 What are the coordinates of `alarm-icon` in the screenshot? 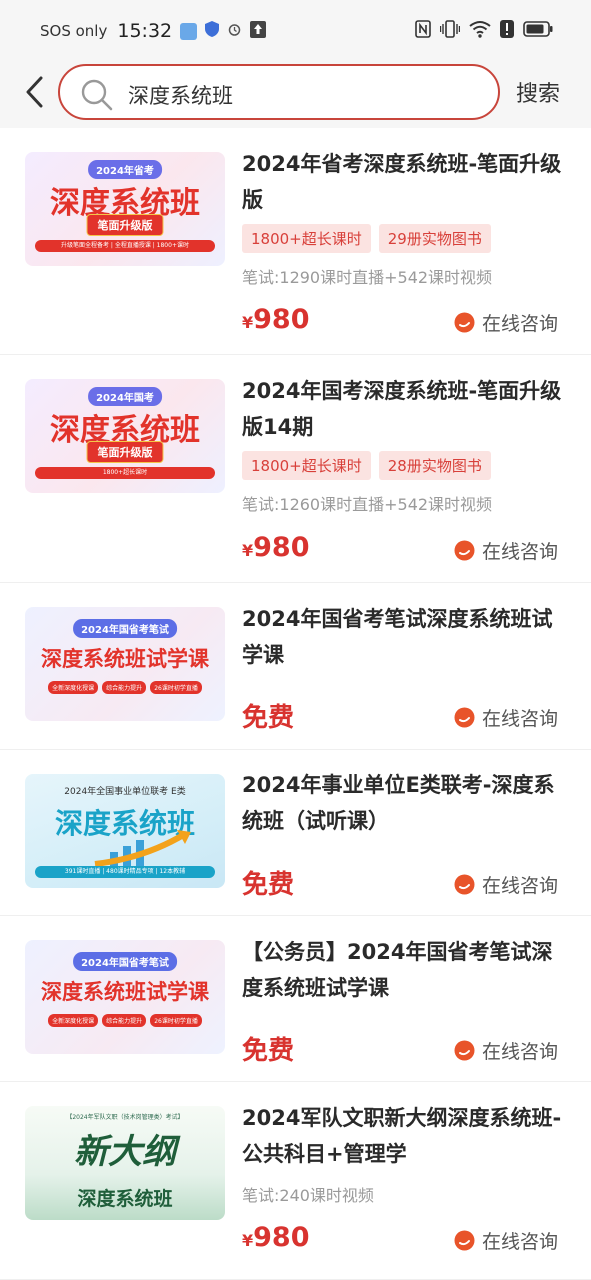 It's located at (234, 31).